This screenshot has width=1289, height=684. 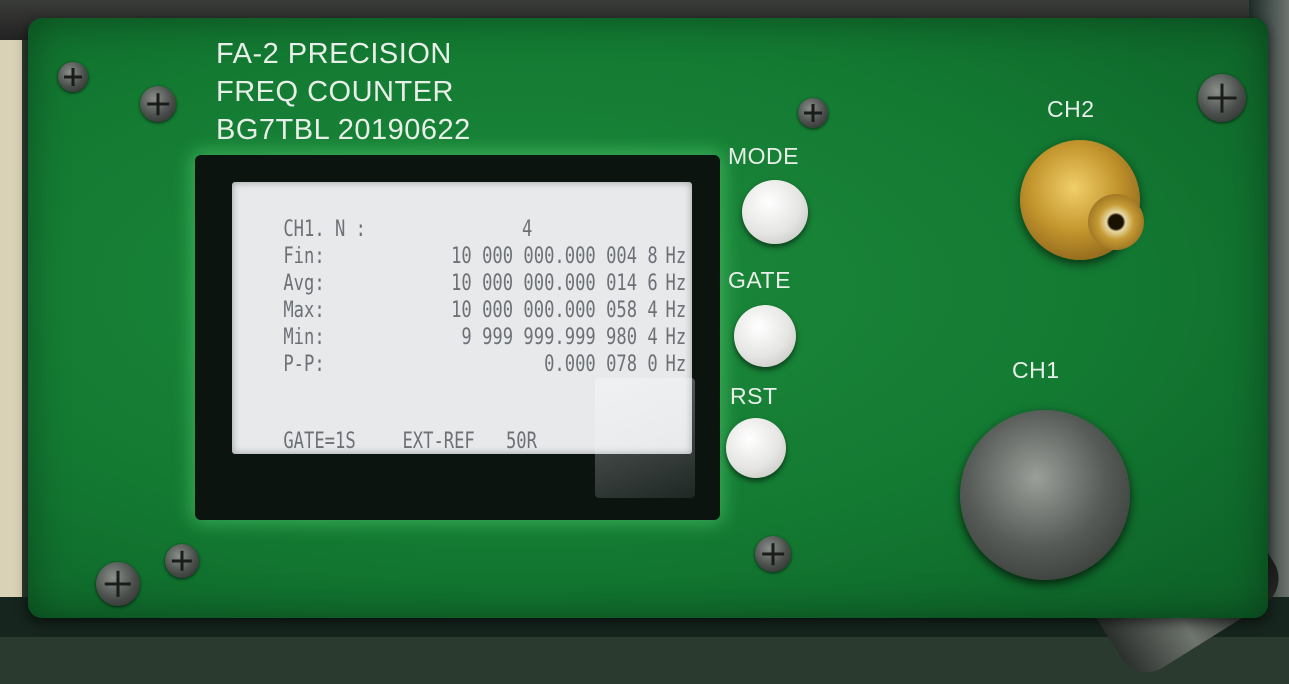 I want to click on lcd-ref-status: EXT-REF, so click(x=438, y=441).